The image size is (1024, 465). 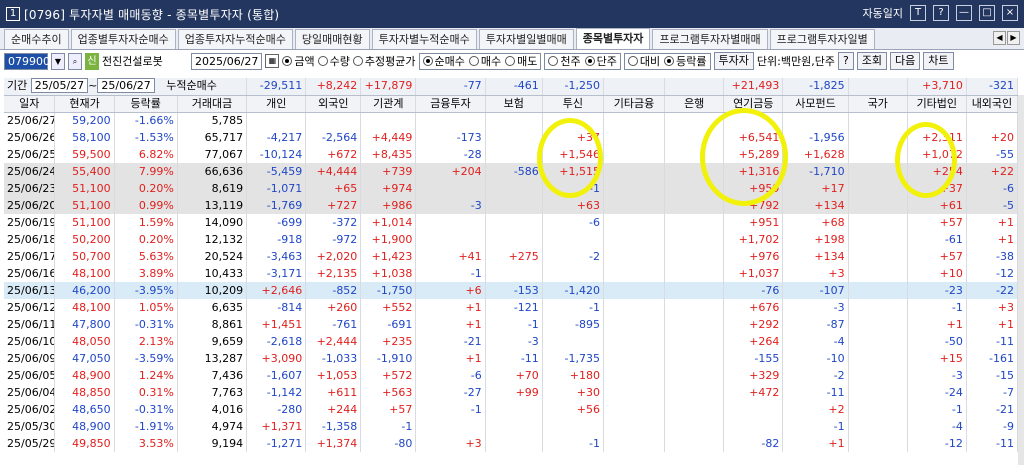 I want to click on tab-7: 프로그램투자자별매매, so click(x=710, y=39).